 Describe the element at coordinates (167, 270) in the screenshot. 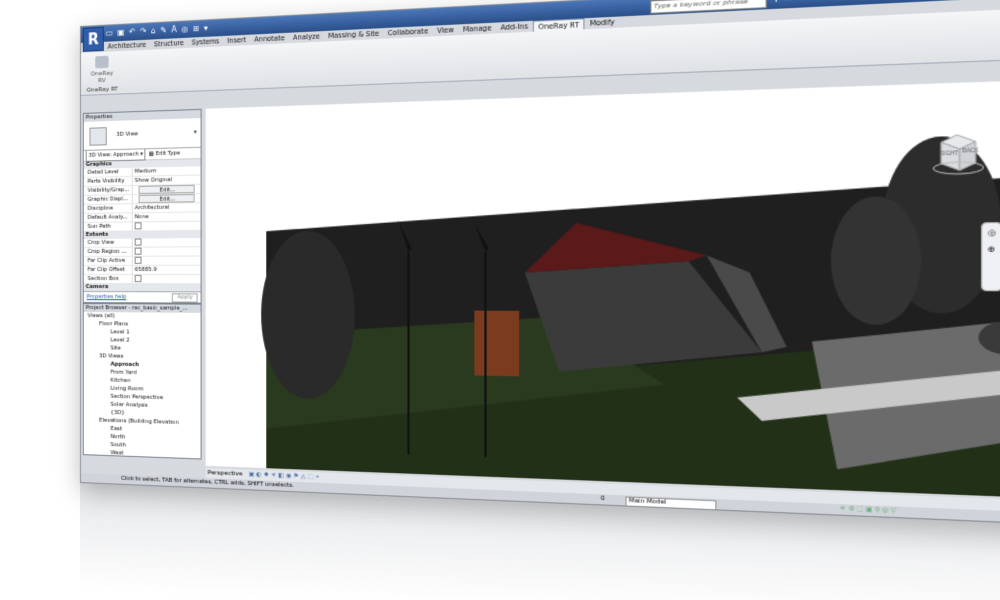

I see `property-value: 65885.9` at that location.